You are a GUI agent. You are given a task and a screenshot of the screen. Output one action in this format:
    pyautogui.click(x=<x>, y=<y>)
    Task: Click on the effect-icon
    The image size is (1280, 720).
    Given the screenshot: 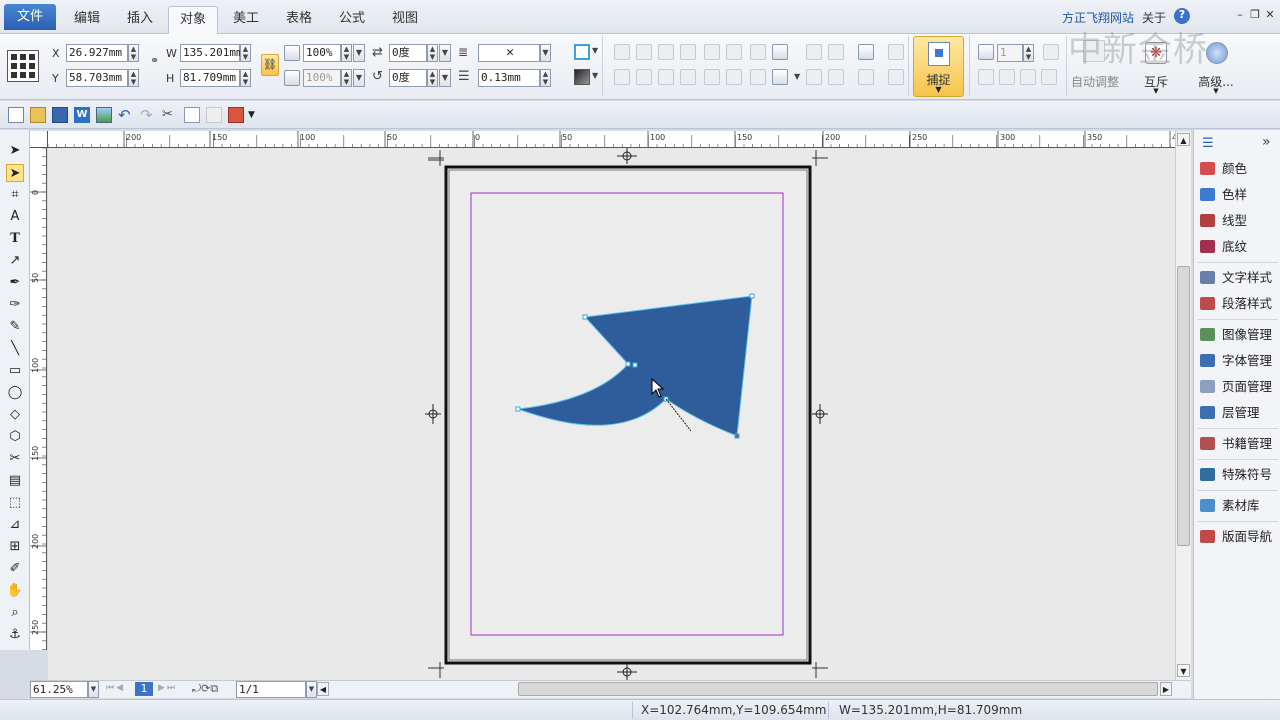 What is the action you would take?
    pyautogui.click(x=896, y=77)
    